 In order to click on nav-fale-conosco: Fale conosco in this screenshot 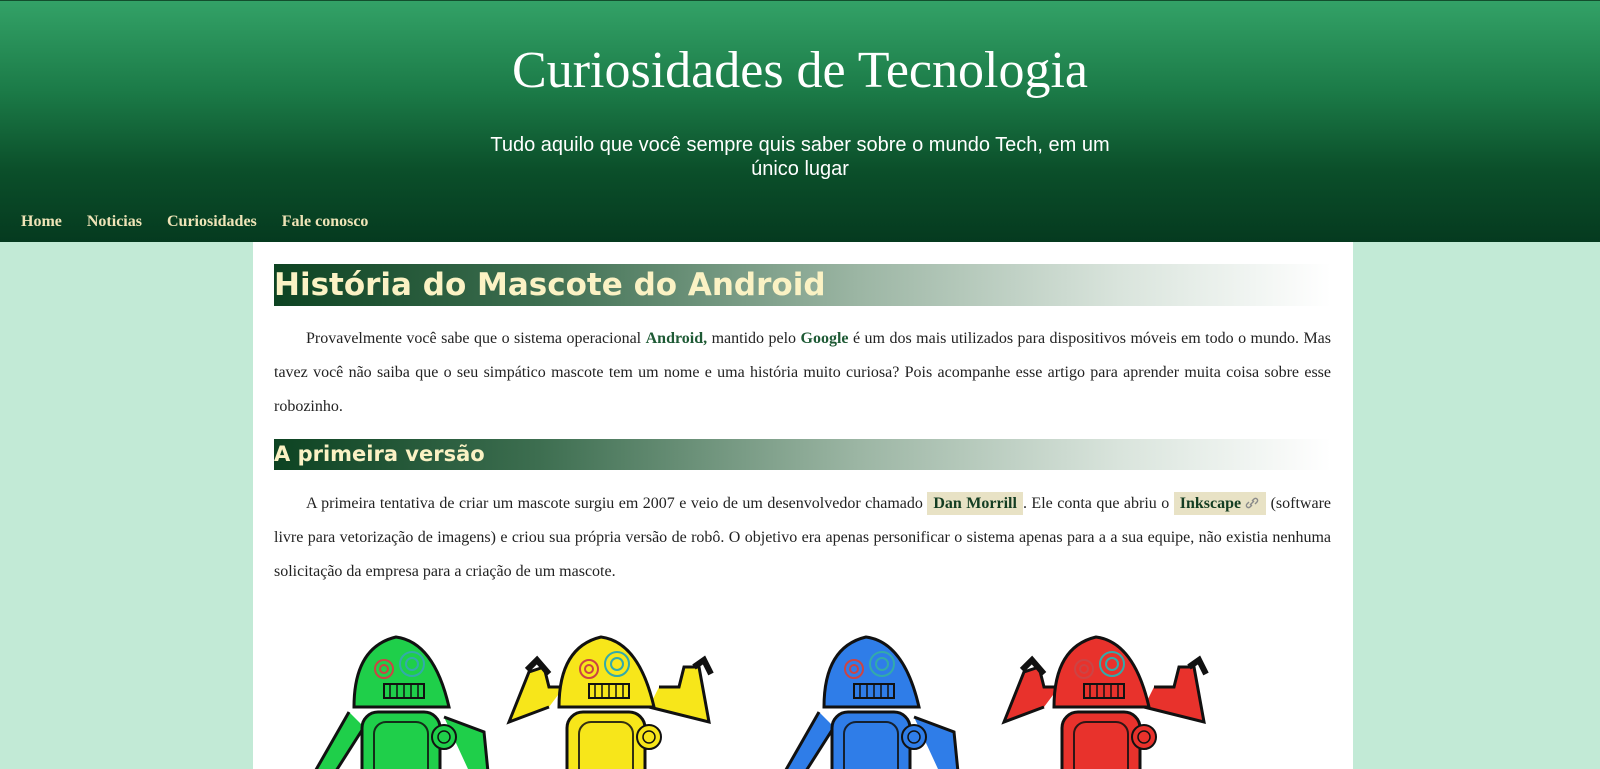, I will do `click(325, 222)`.